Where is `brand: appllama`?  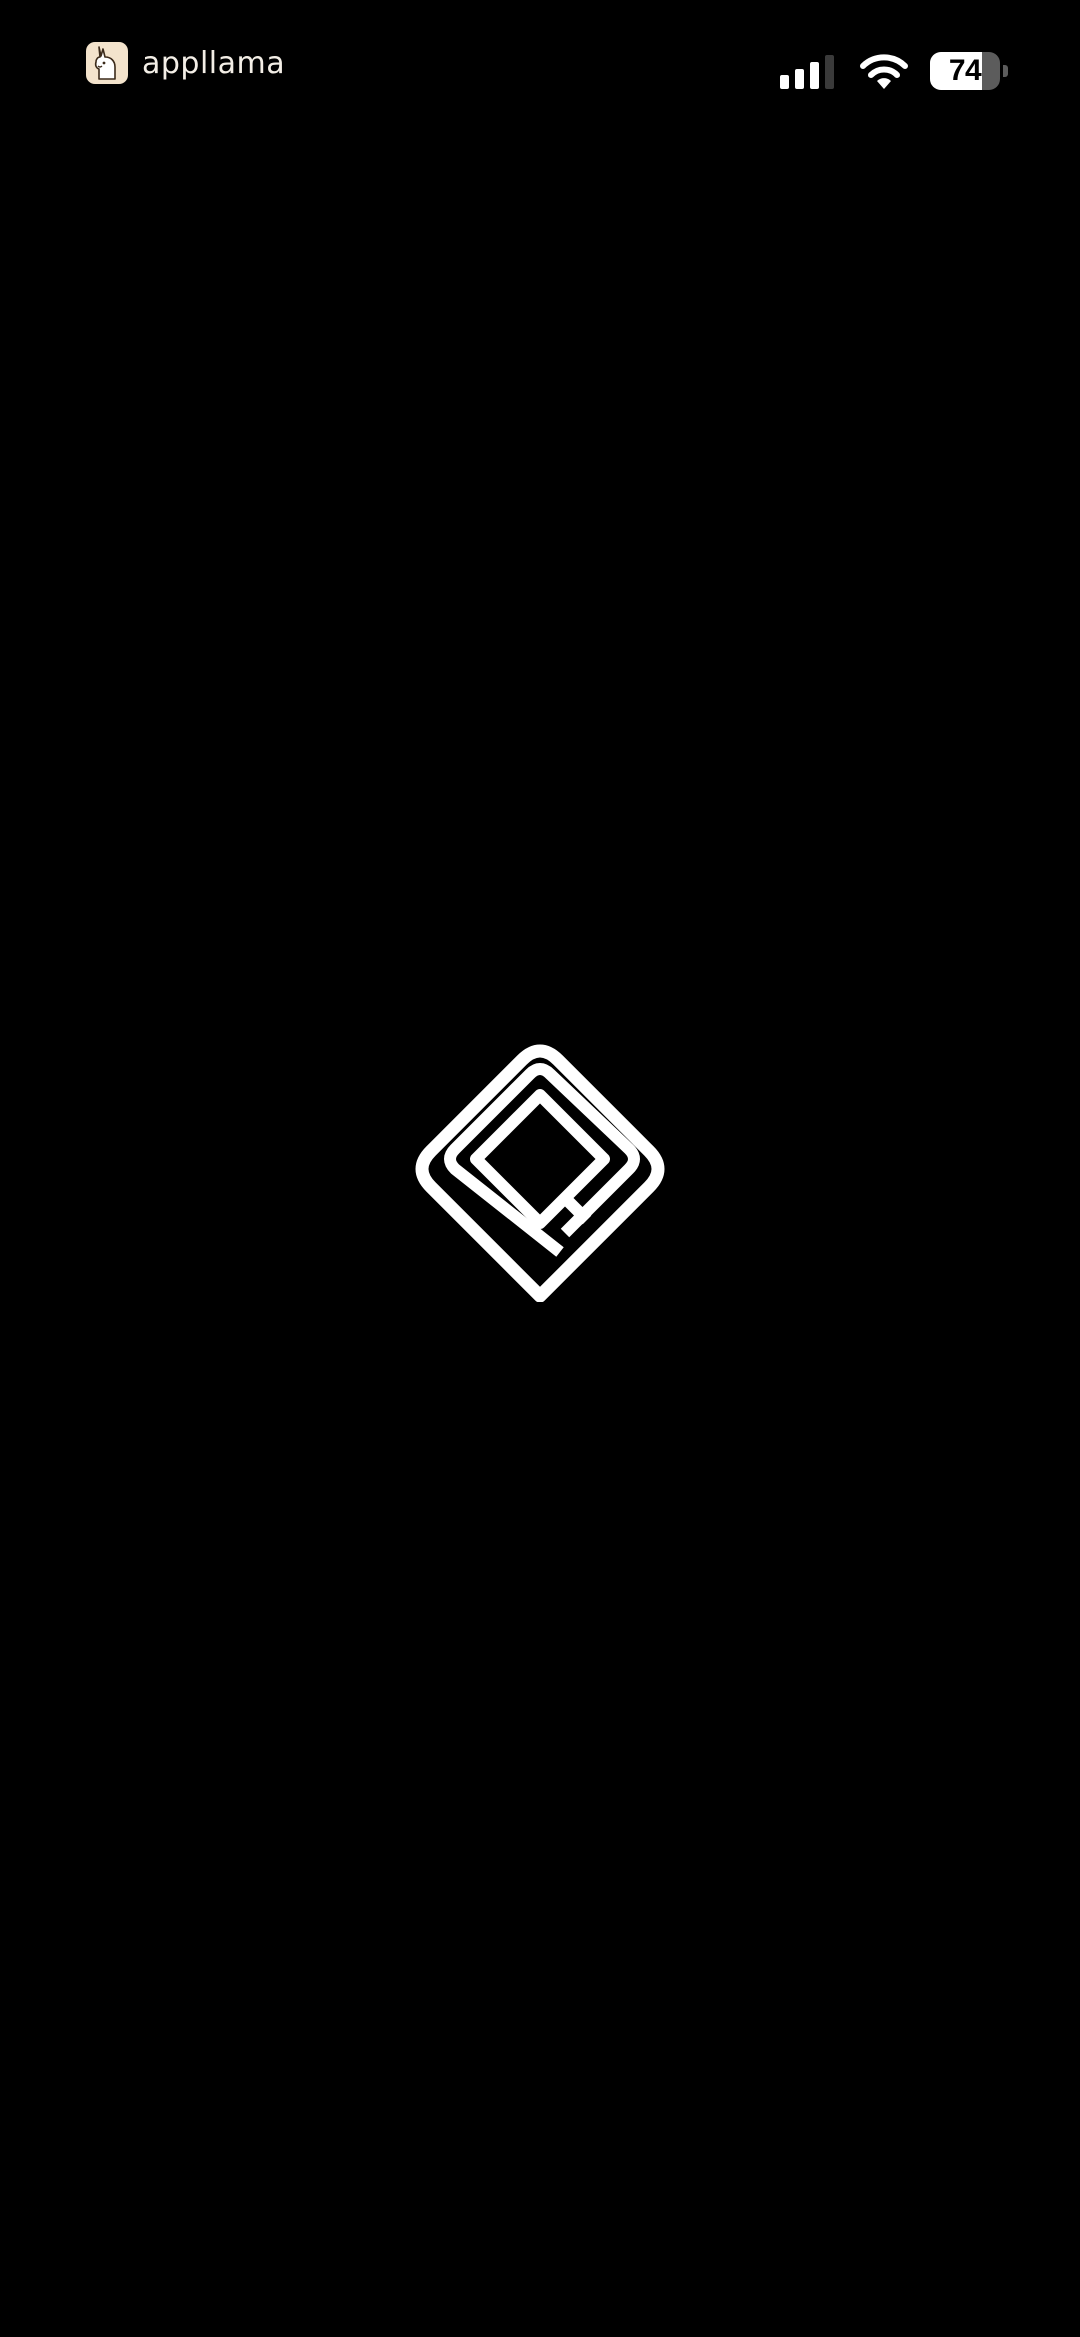 brand: appllama is located at coordinates (185, 63).